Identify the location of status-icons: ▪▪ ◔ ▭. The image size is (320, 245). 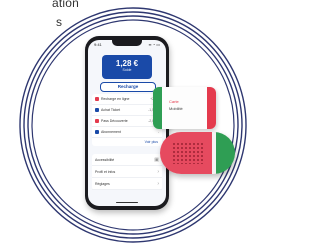
(154, 44).